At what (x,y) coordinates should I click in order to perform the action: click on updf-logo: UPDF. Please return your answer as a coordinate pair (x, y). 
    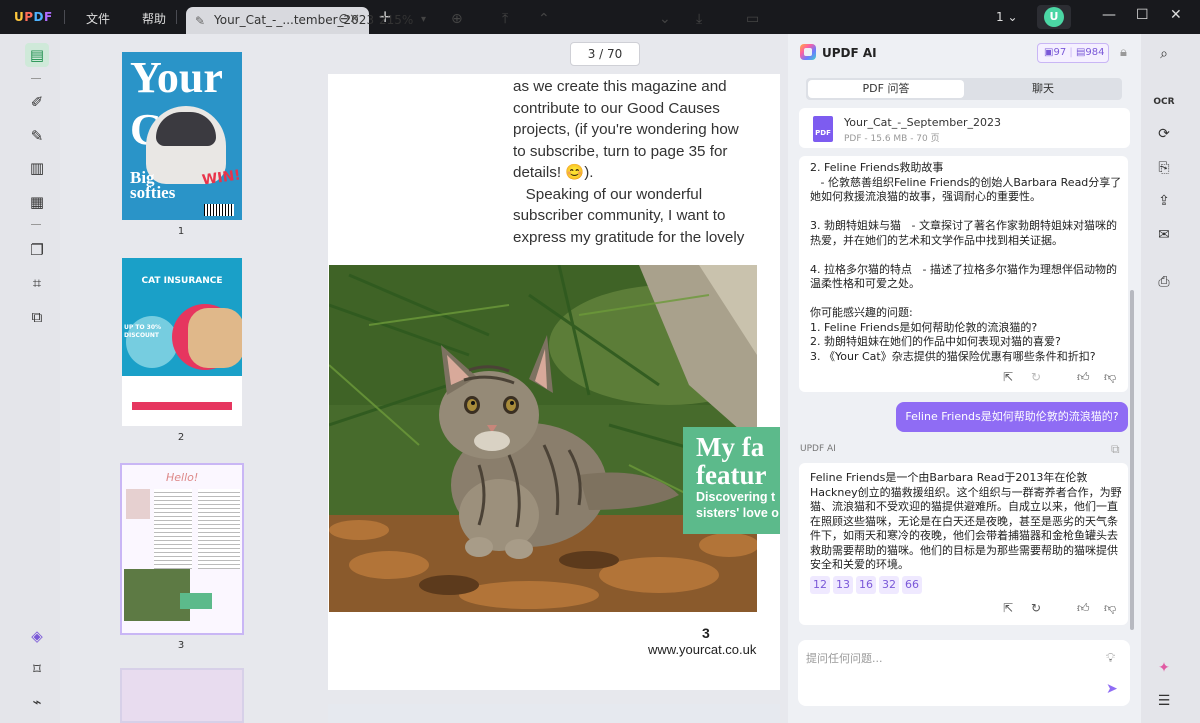
    Looking at the image, I should click on (33, 17).